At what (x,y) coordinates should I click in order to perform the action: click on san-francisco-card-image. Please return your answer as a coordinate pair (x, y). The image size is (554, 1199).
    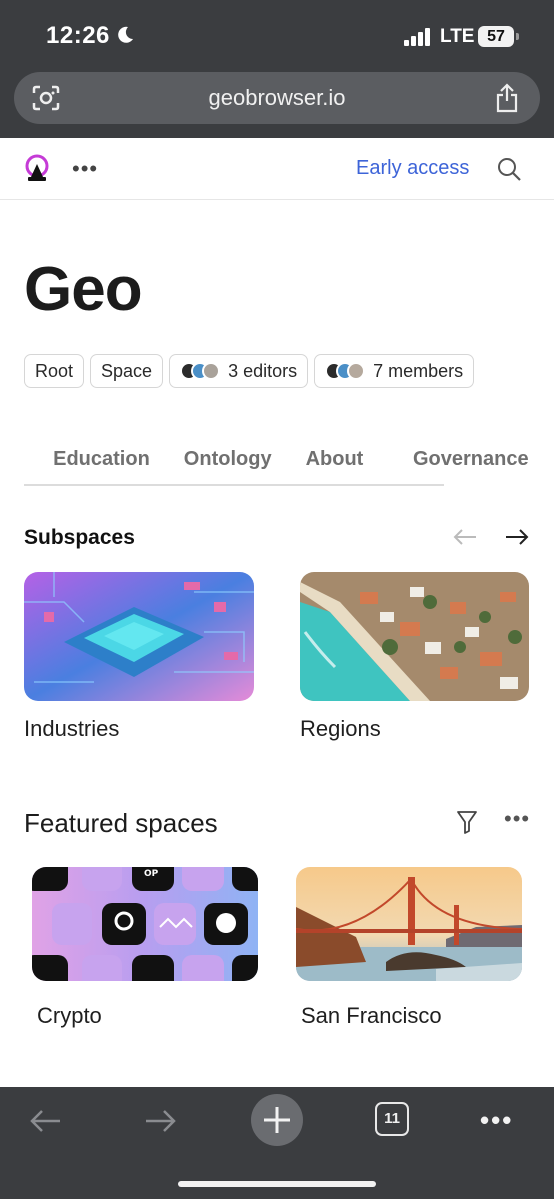
    Looking at the image, I should click on (409, 924).